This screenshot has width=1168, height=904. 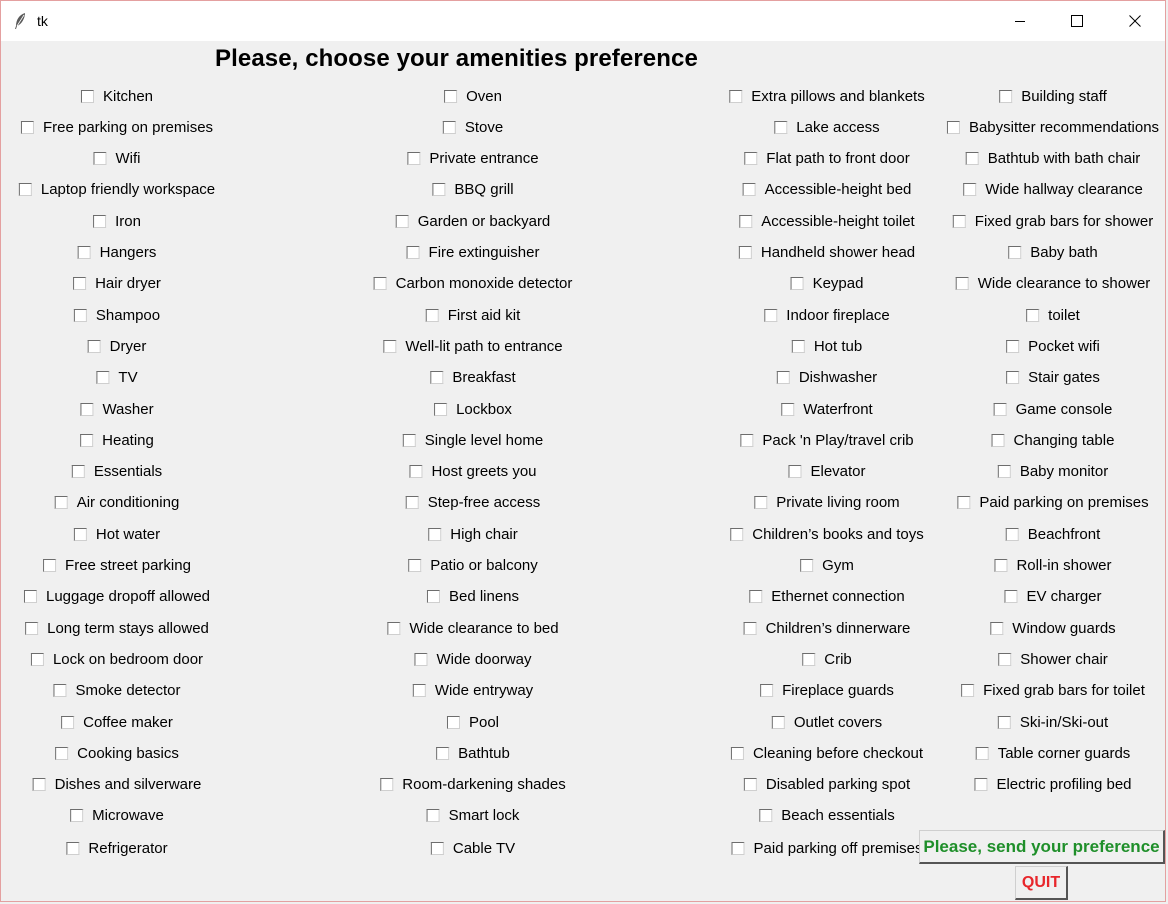 I want to click on amenity-checkbox: Single level home, so click(x=472, y=440).